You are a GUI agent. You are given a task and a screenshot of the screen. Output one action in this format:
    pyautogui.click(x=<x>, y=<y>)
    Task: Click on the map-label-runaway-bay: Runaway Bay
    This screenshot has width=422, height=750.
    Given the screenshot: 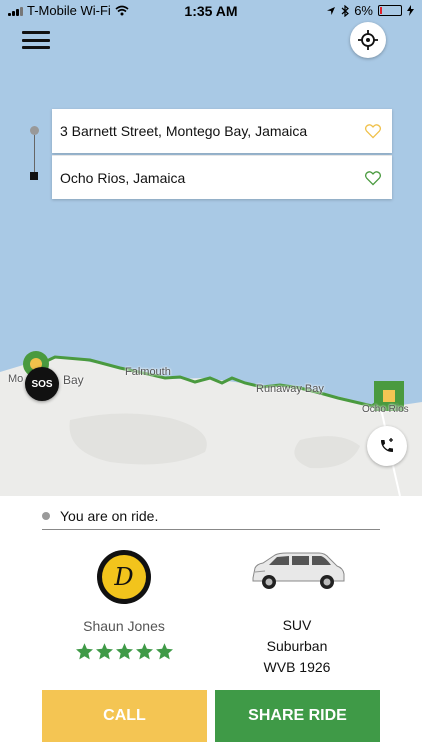 What is the action you would take?
    pyautogui.click(x=290, y=389)
    